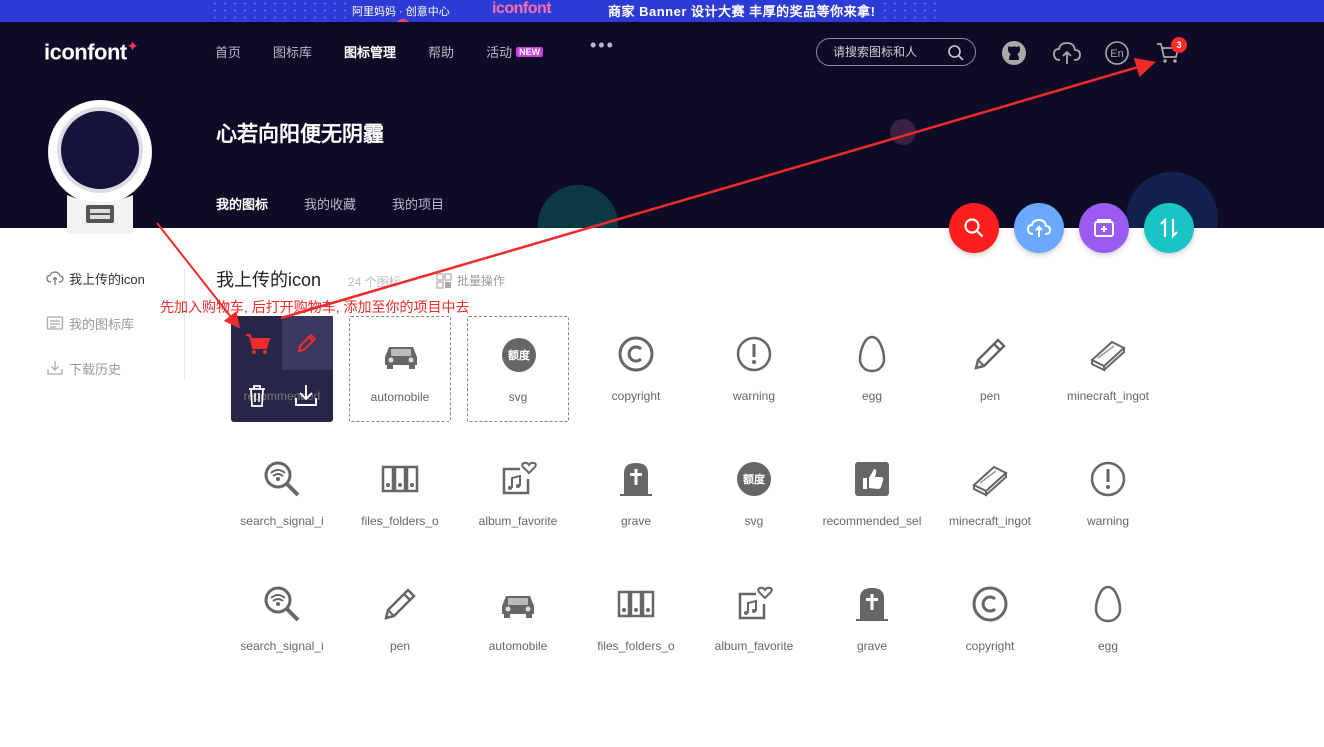 This screenshot has height=747, width=1324. I want to click on icon-name: warning, so click(754, 396).